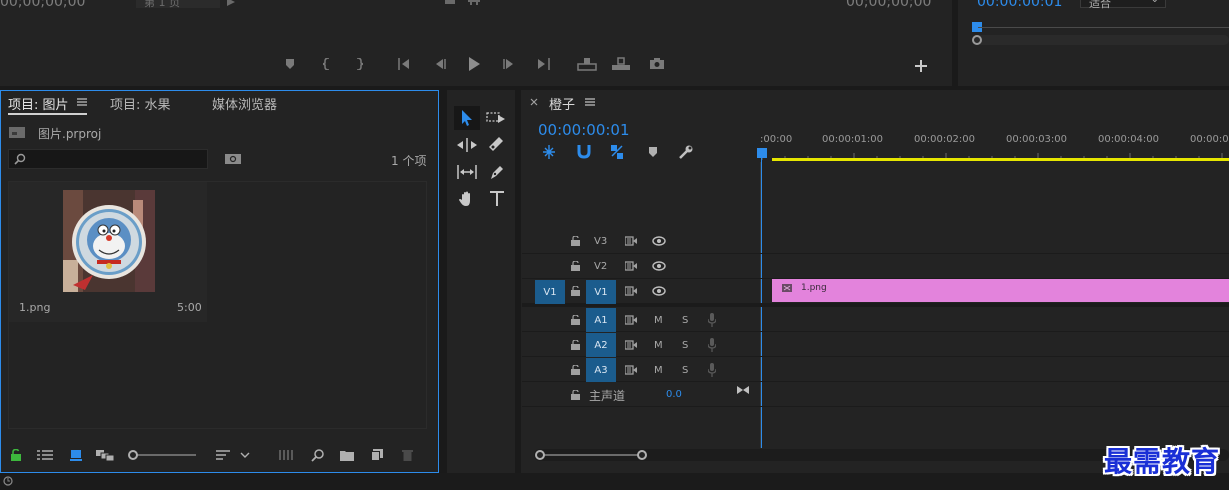 This screenshot has width=1229, height=490. What do you see at coordinates (762, 153) in the screenshot?
I see `playhead-handle` at bounding box center [762, 153].